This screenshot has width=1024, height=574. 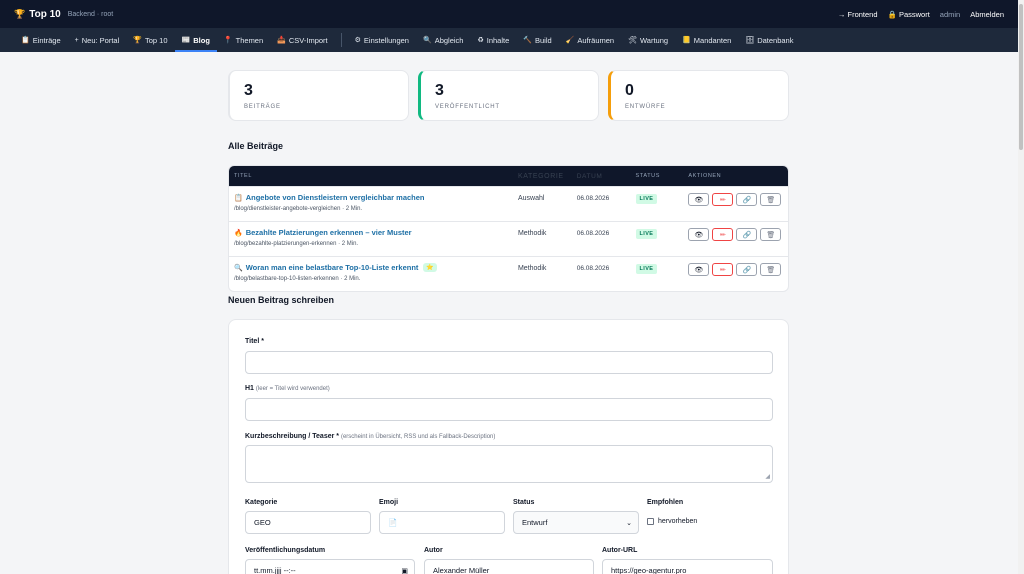 I want to click on category-label: Kategorie, so click(x=261, y=502).